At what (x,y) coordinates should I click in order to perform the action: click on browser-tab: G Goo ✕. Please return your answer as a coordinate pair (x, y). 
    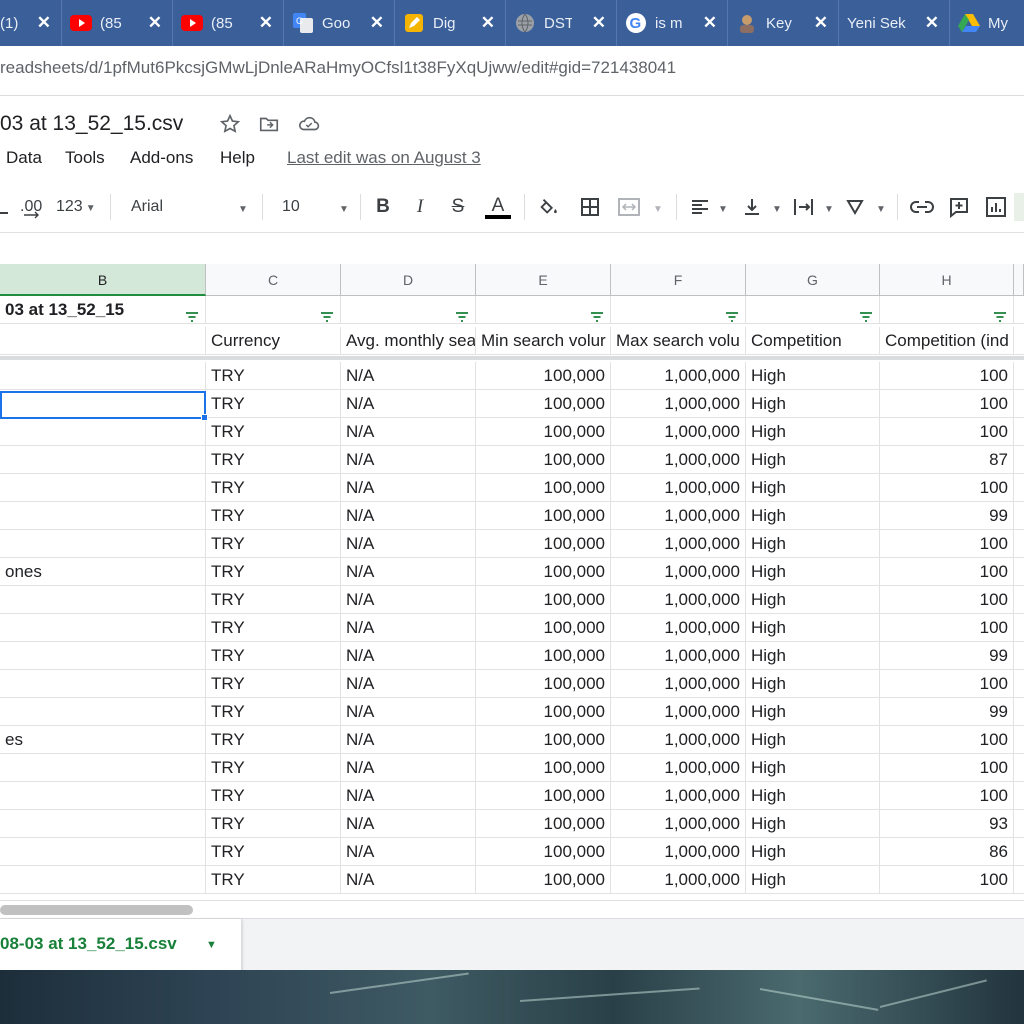
    Looking at the image, I should click on (339, 23).